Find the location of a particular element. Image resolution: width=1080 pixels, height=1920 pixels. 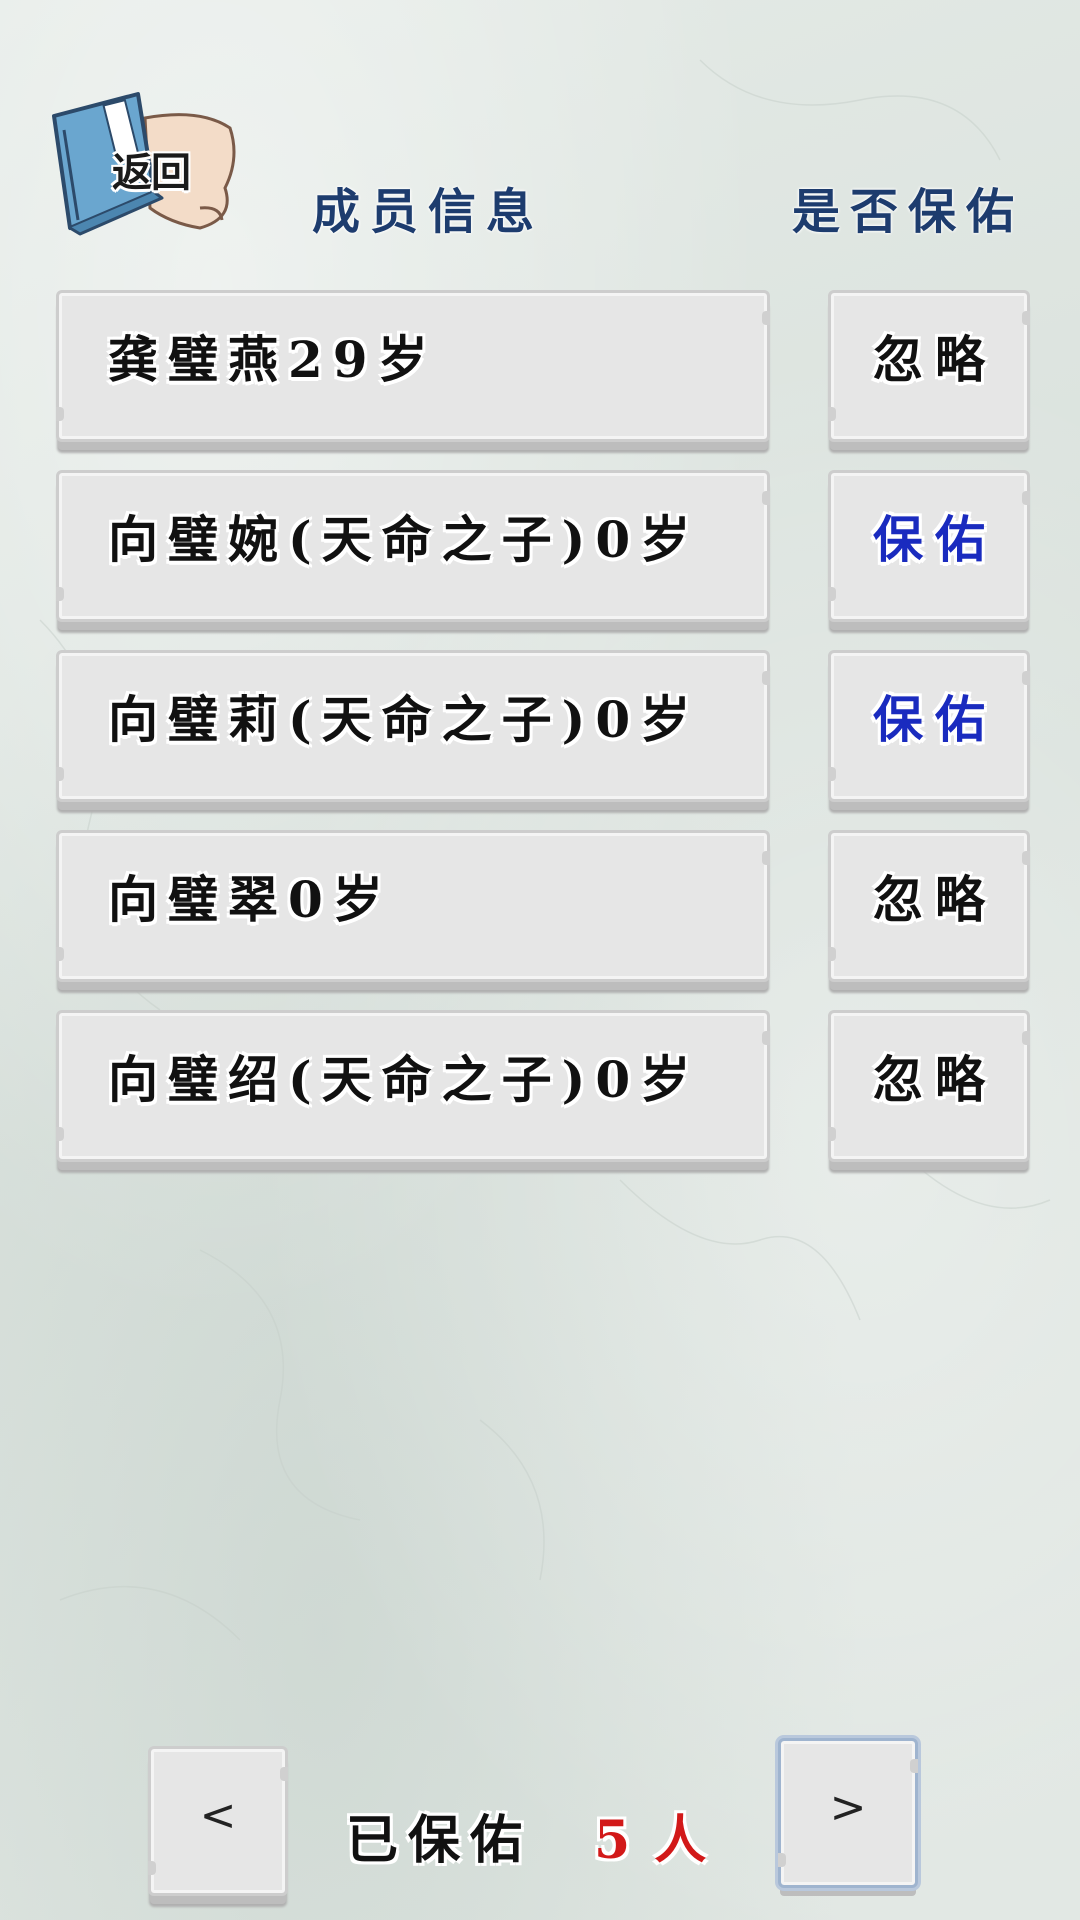

member-name: 向璧绍(天命之子)0岁 is located at coordinates (404, 1079).